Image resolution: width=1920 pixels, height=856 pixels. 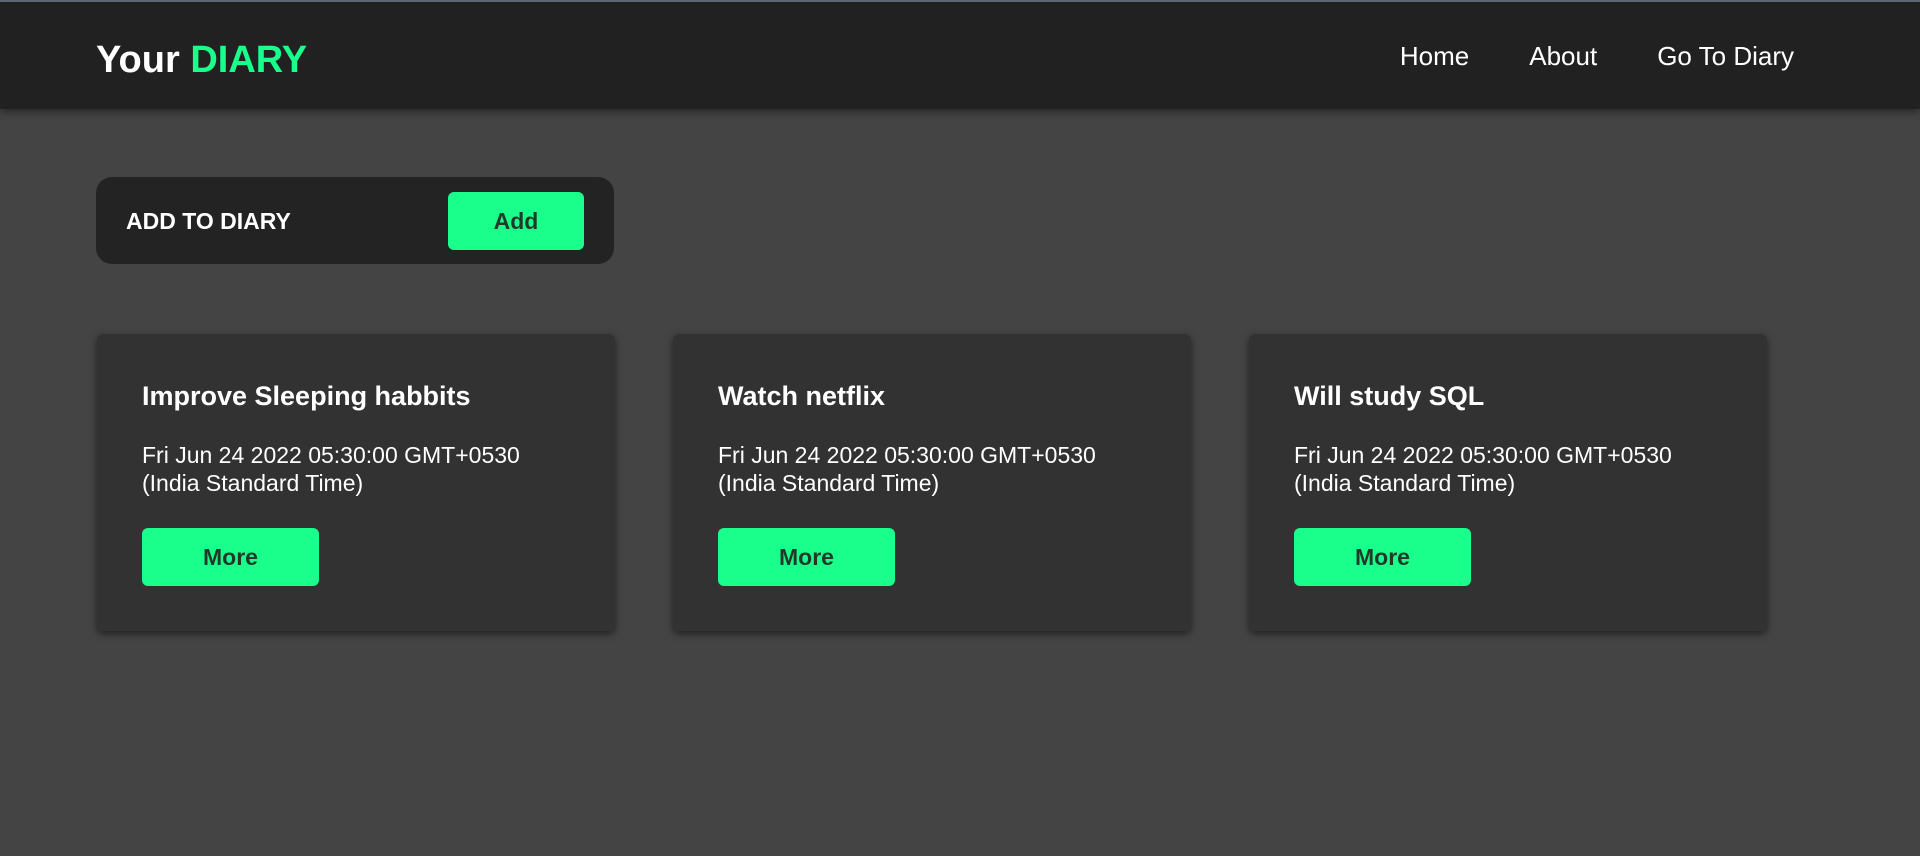 I want to click on brand-logo: Your DIARY, so click(x=201, y=60).